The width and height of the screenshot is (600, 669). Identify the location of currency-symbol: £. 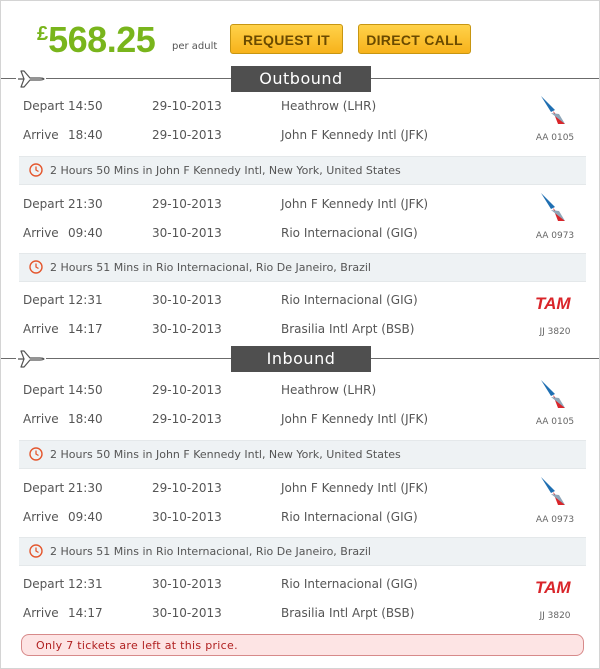
(43, 34).